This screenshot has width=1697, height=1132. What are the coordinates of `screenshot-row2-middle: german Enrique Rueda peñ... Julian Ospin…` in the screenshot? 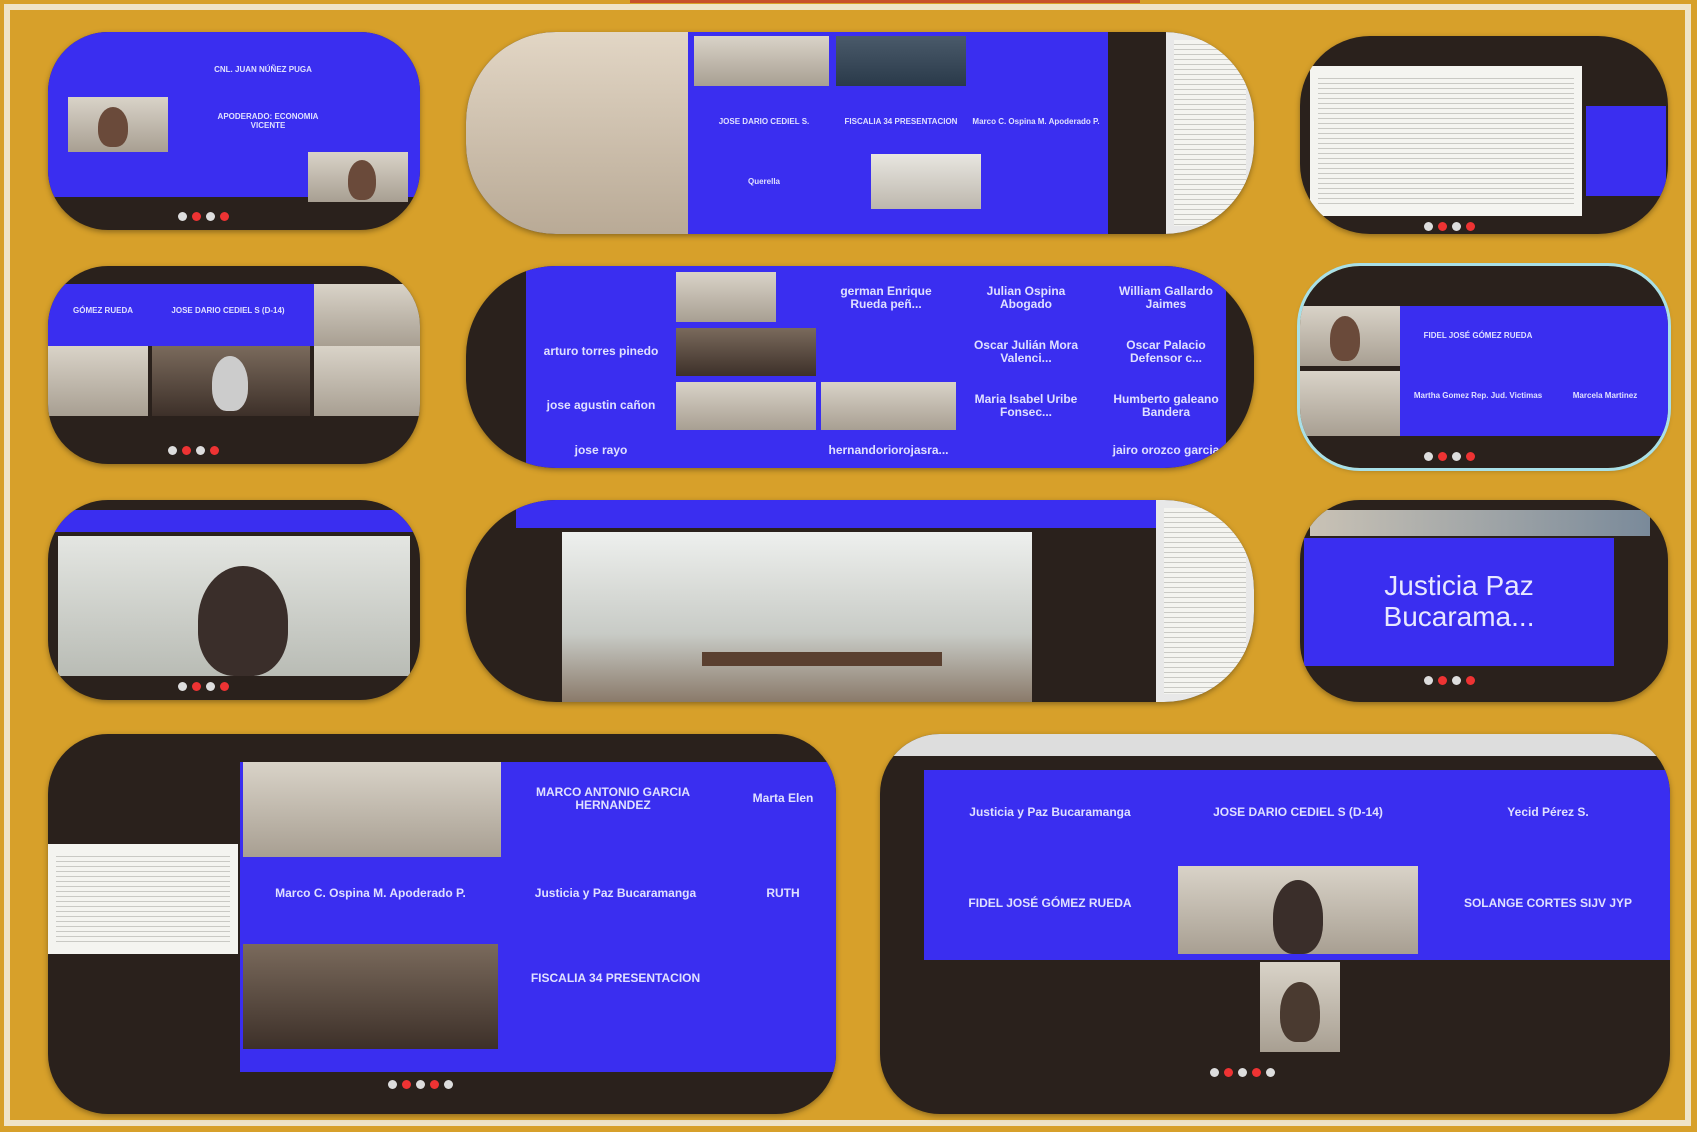 It's located at (860, 367).